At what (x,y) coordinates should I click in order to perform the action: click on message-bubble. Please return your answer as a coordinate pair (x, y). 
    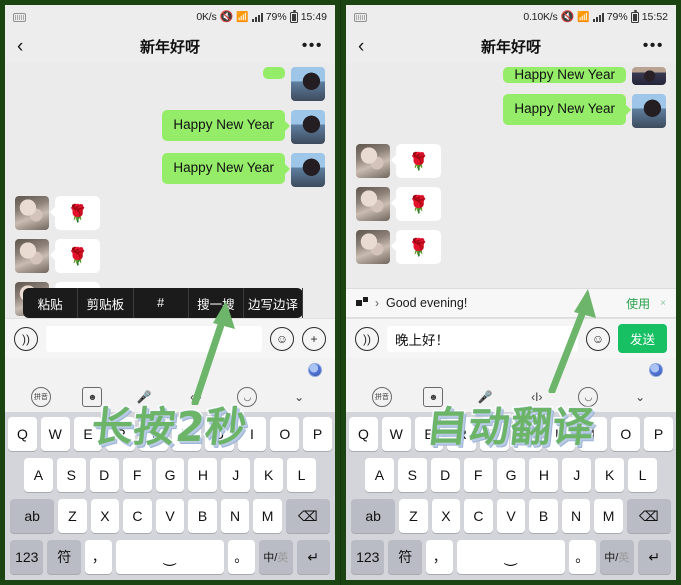
    Looking at the image, I should click on (274, 73).